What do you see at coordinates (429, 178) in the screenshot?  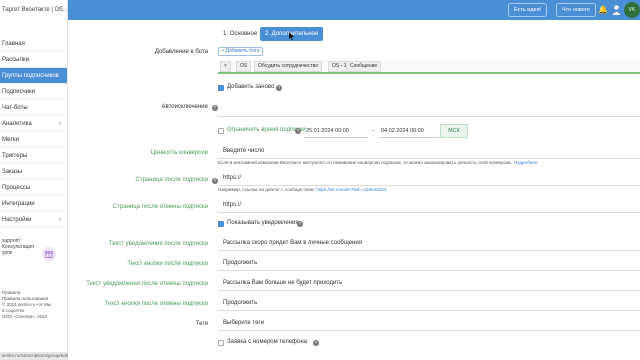 I see `page-after-sub-input: https://` at bounding box center [429, 178].